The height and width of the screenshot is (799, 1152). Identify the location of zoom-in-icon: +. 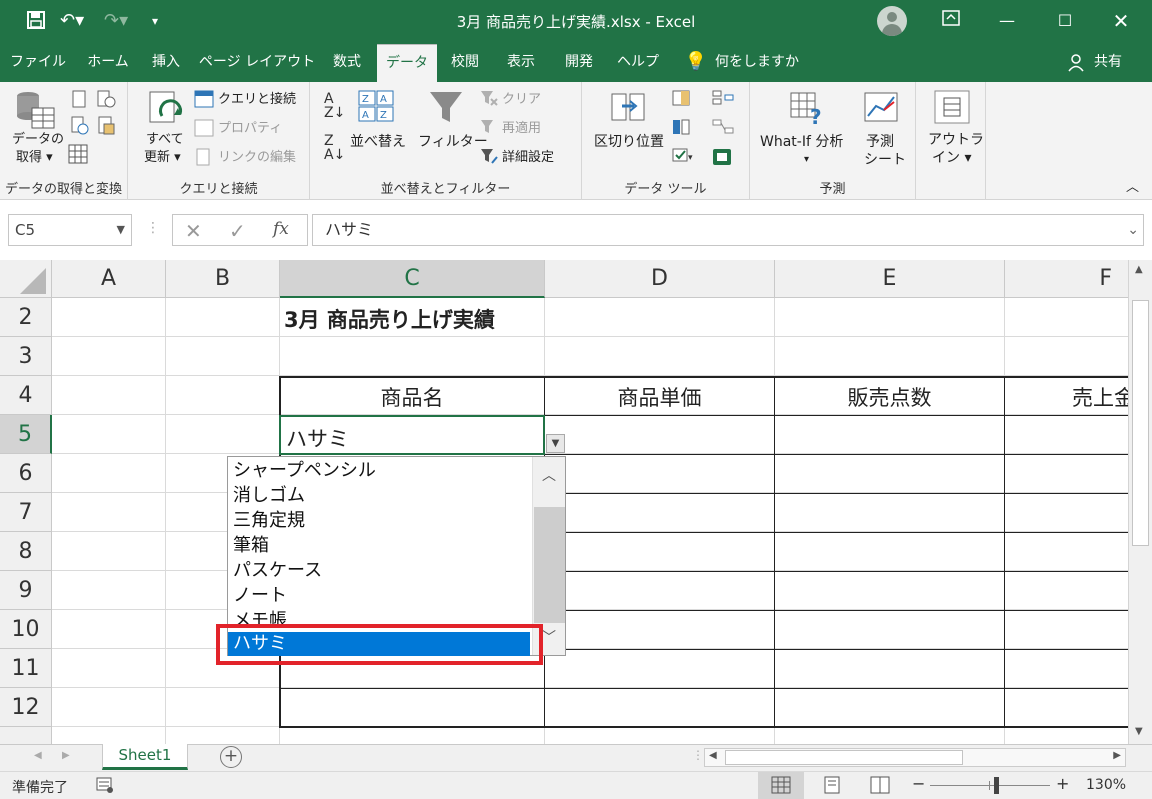
(1062, 783).